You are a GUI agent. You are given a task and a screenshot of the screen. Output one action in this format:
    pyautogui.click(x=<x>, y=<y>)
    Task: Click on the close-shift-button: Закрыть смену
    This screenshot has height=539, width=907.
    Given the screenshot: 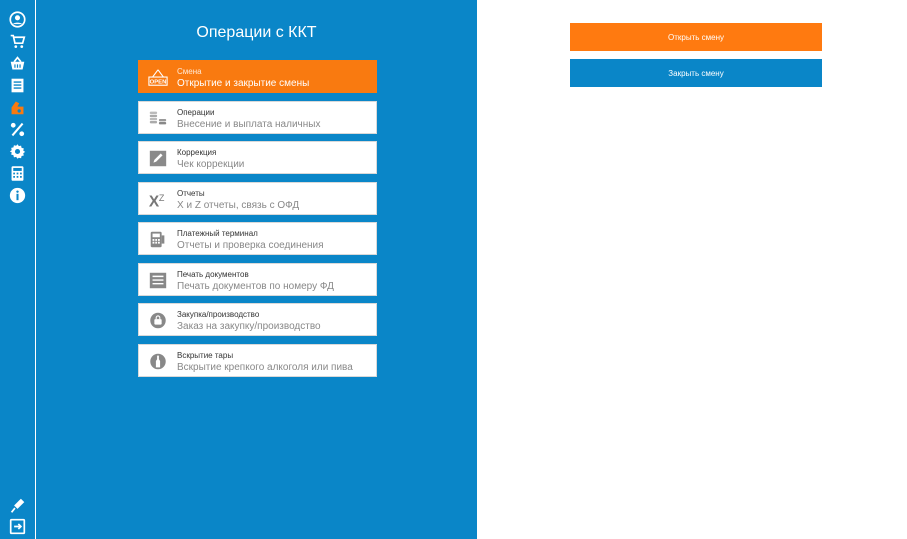 What is the action you would take?
    pyautogui.click(x=696, y=73)
    